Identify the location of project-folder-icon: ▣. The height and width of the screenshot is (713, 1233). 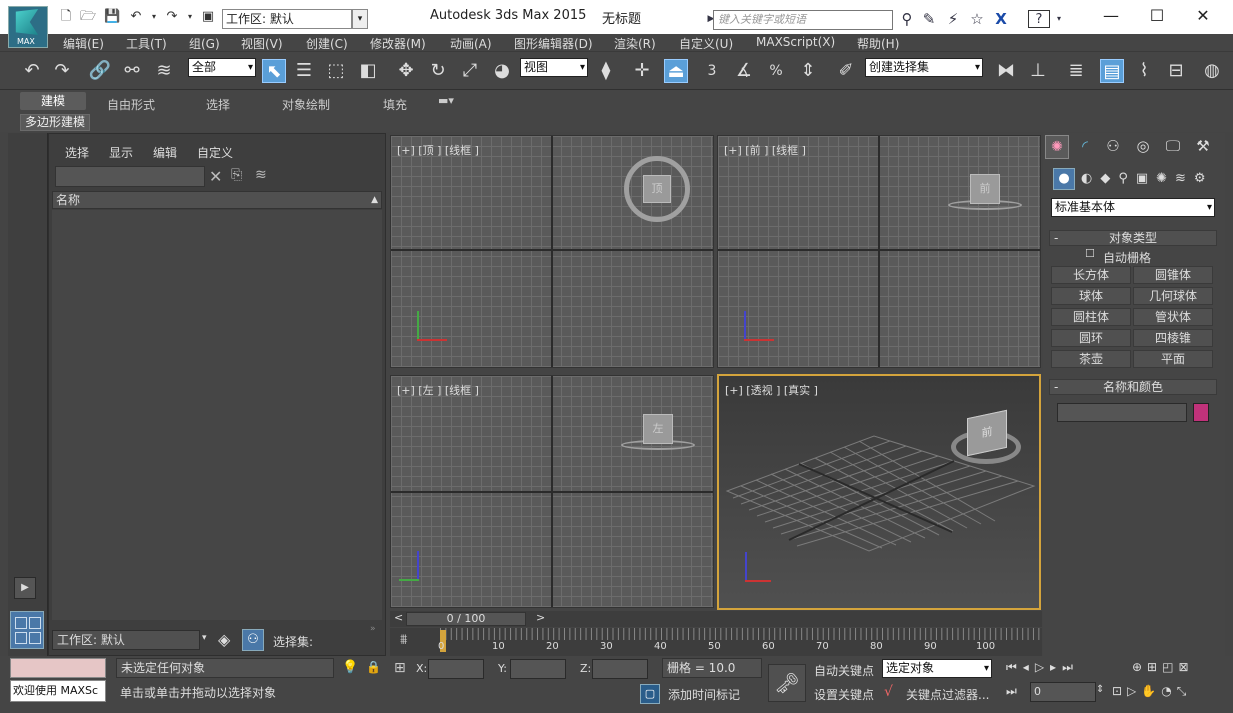
(208, 17).